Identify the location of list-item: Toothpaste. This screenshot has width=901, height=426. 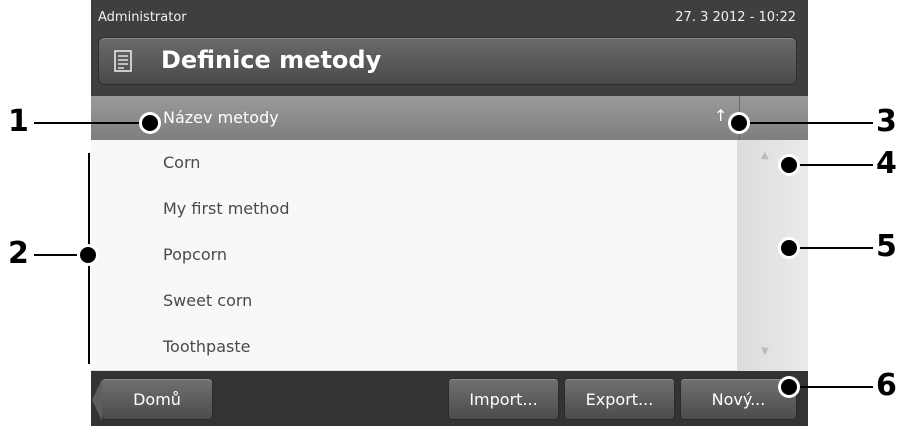
(414, 347).